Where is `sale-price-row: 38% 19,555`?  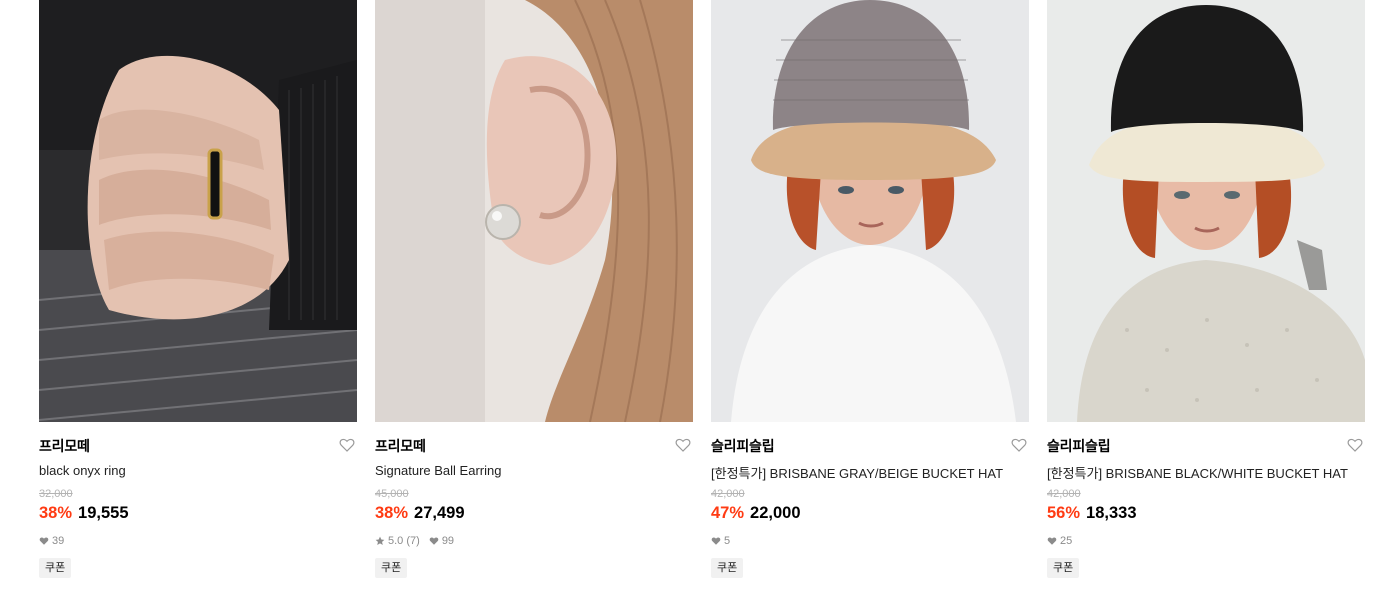
sale-price-row: 38% 19,555 is located at coordinates (84, 513).